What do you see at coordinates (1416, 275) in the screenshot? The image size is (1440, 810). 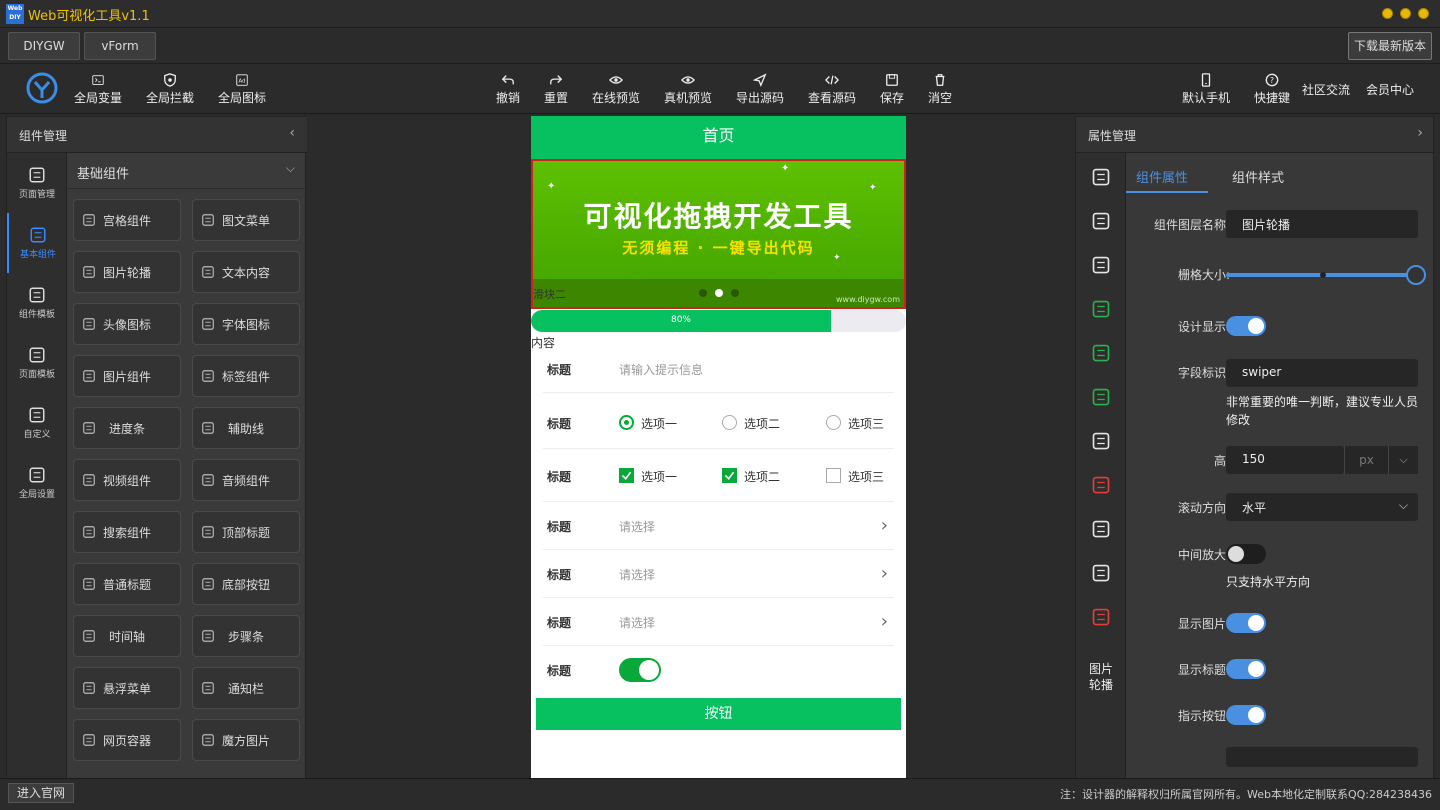 I see `slider-handle` at bounding box center [1416, 275].